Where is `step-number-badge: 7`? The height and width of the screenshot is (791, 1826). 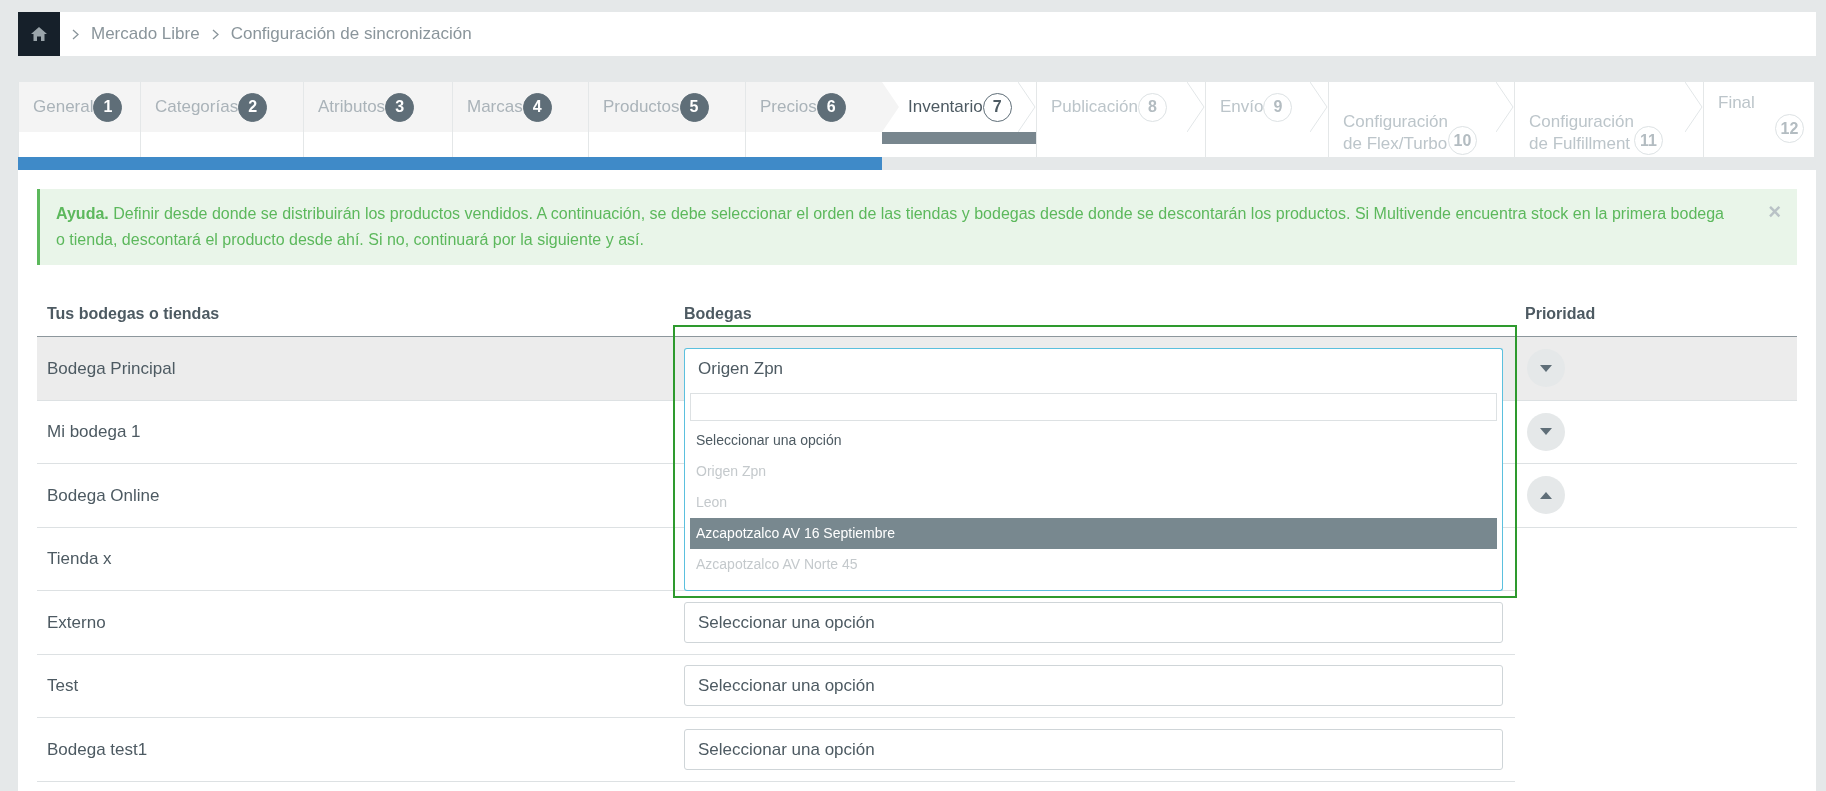 step-number-badge: 7 is located at coordinates (997, 107).